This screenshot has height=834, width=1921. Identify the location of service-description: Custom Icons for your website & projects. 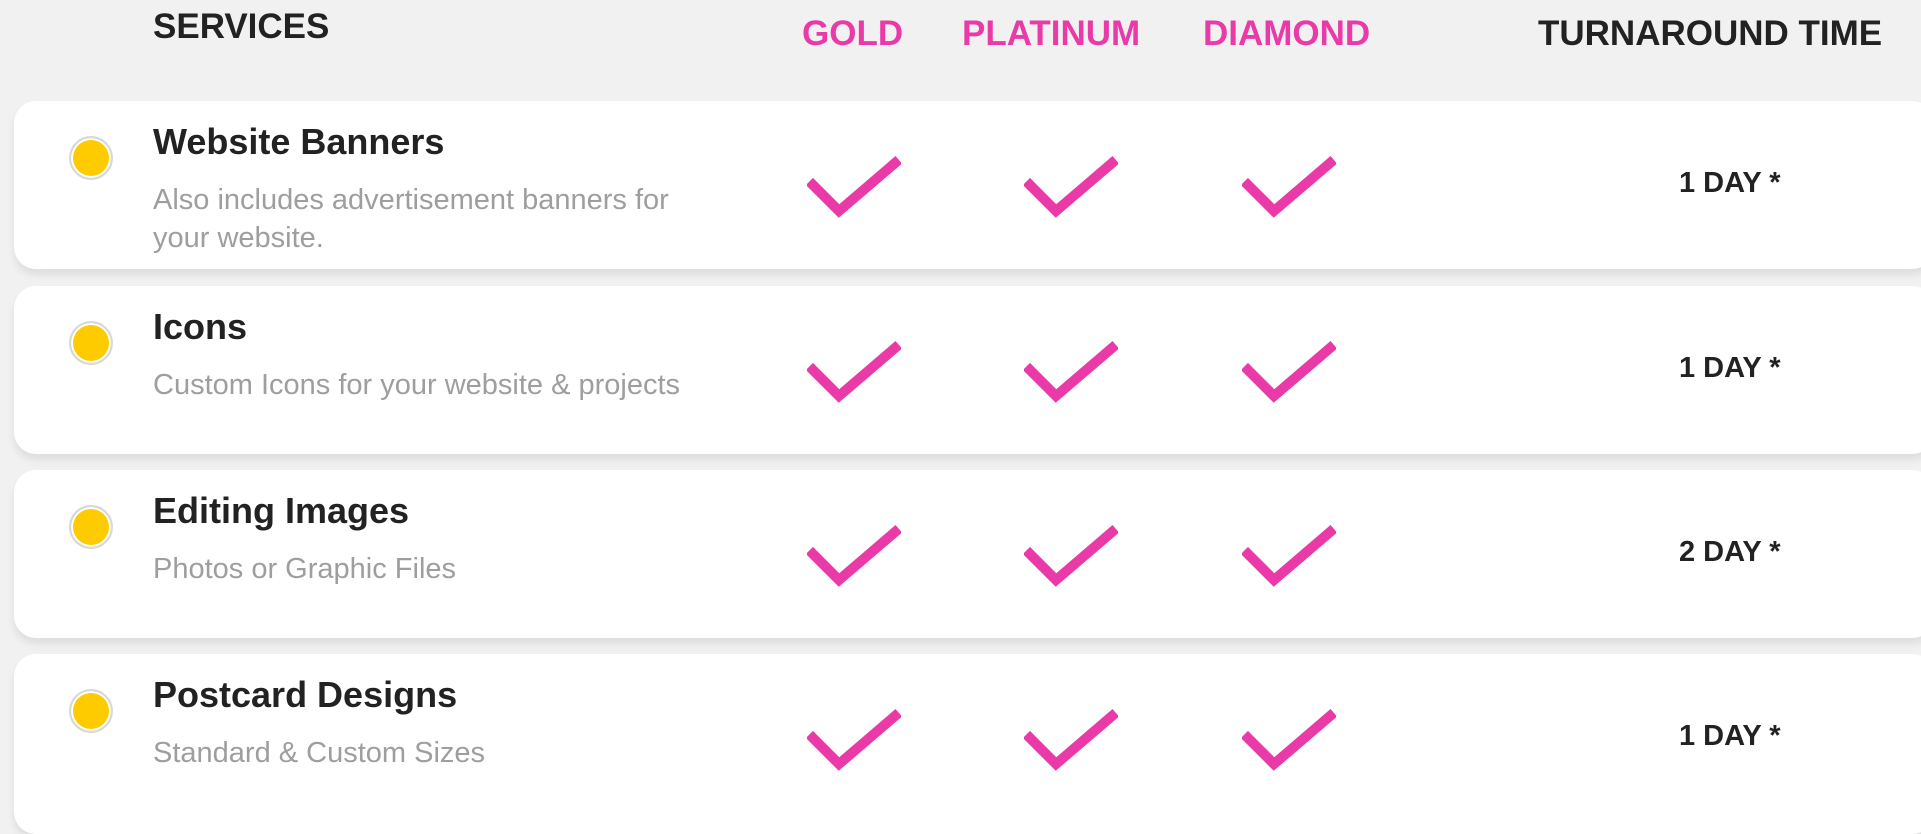
(417, 385).